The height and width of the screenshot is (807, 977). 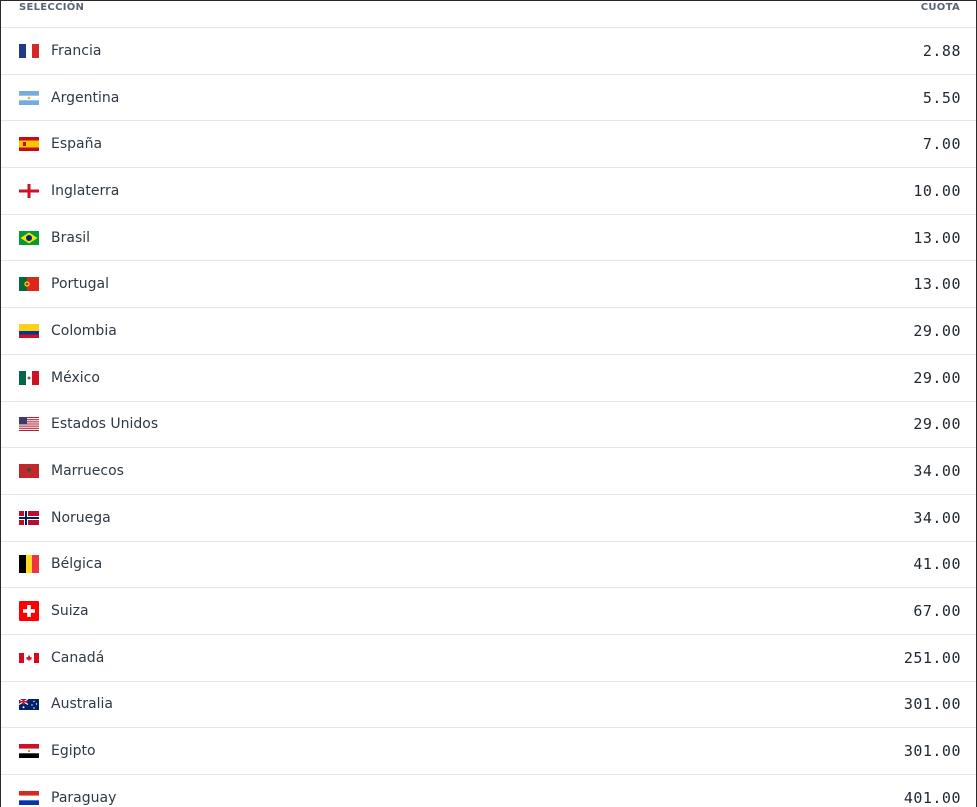 I want to click on australia-flag-icon, so click(x=29, y=704).